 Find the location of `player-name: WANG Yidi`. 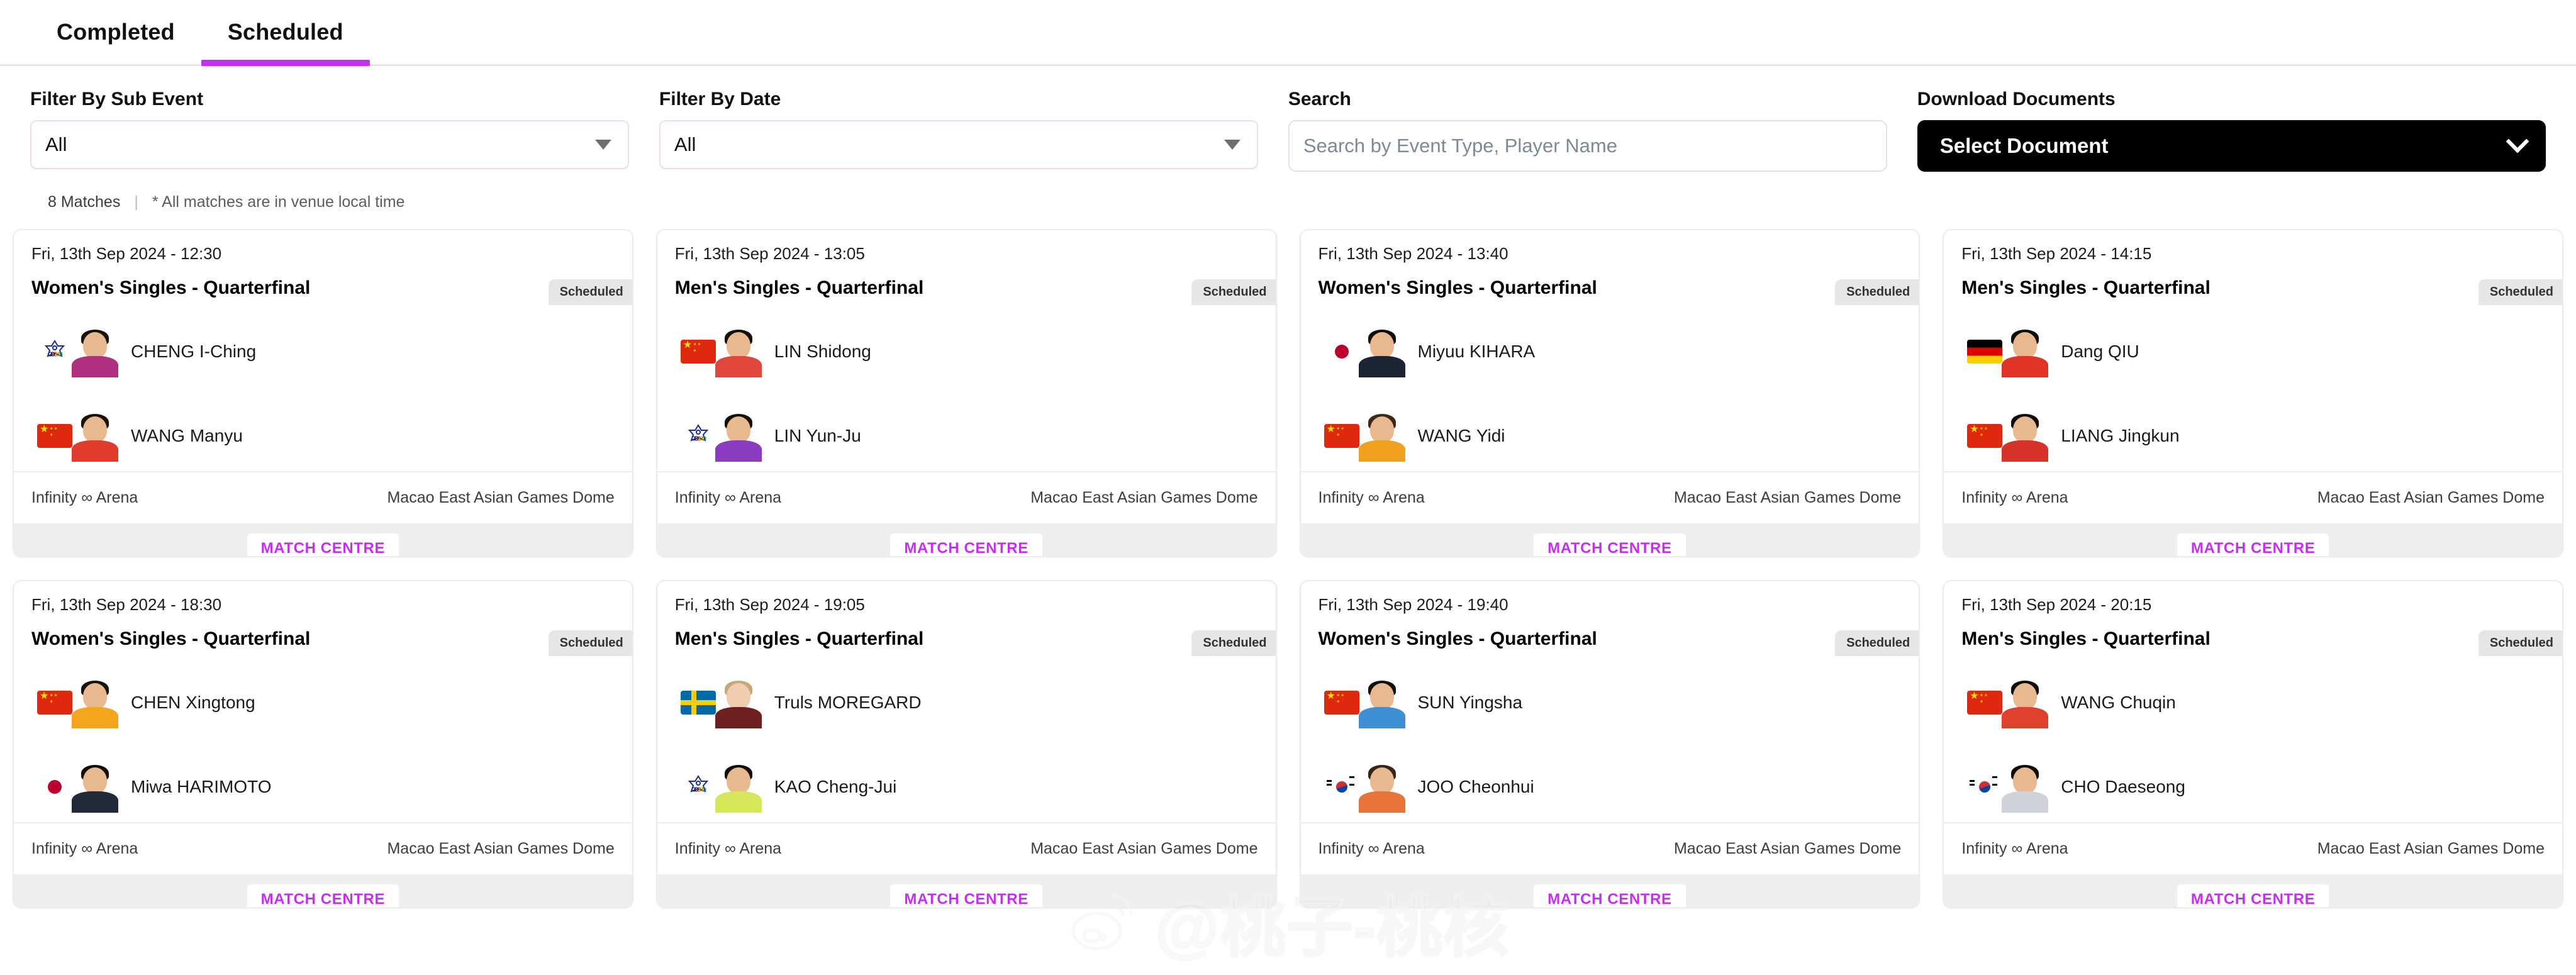

player-name: WANG Yidi is located at coordinates (1461, 435).